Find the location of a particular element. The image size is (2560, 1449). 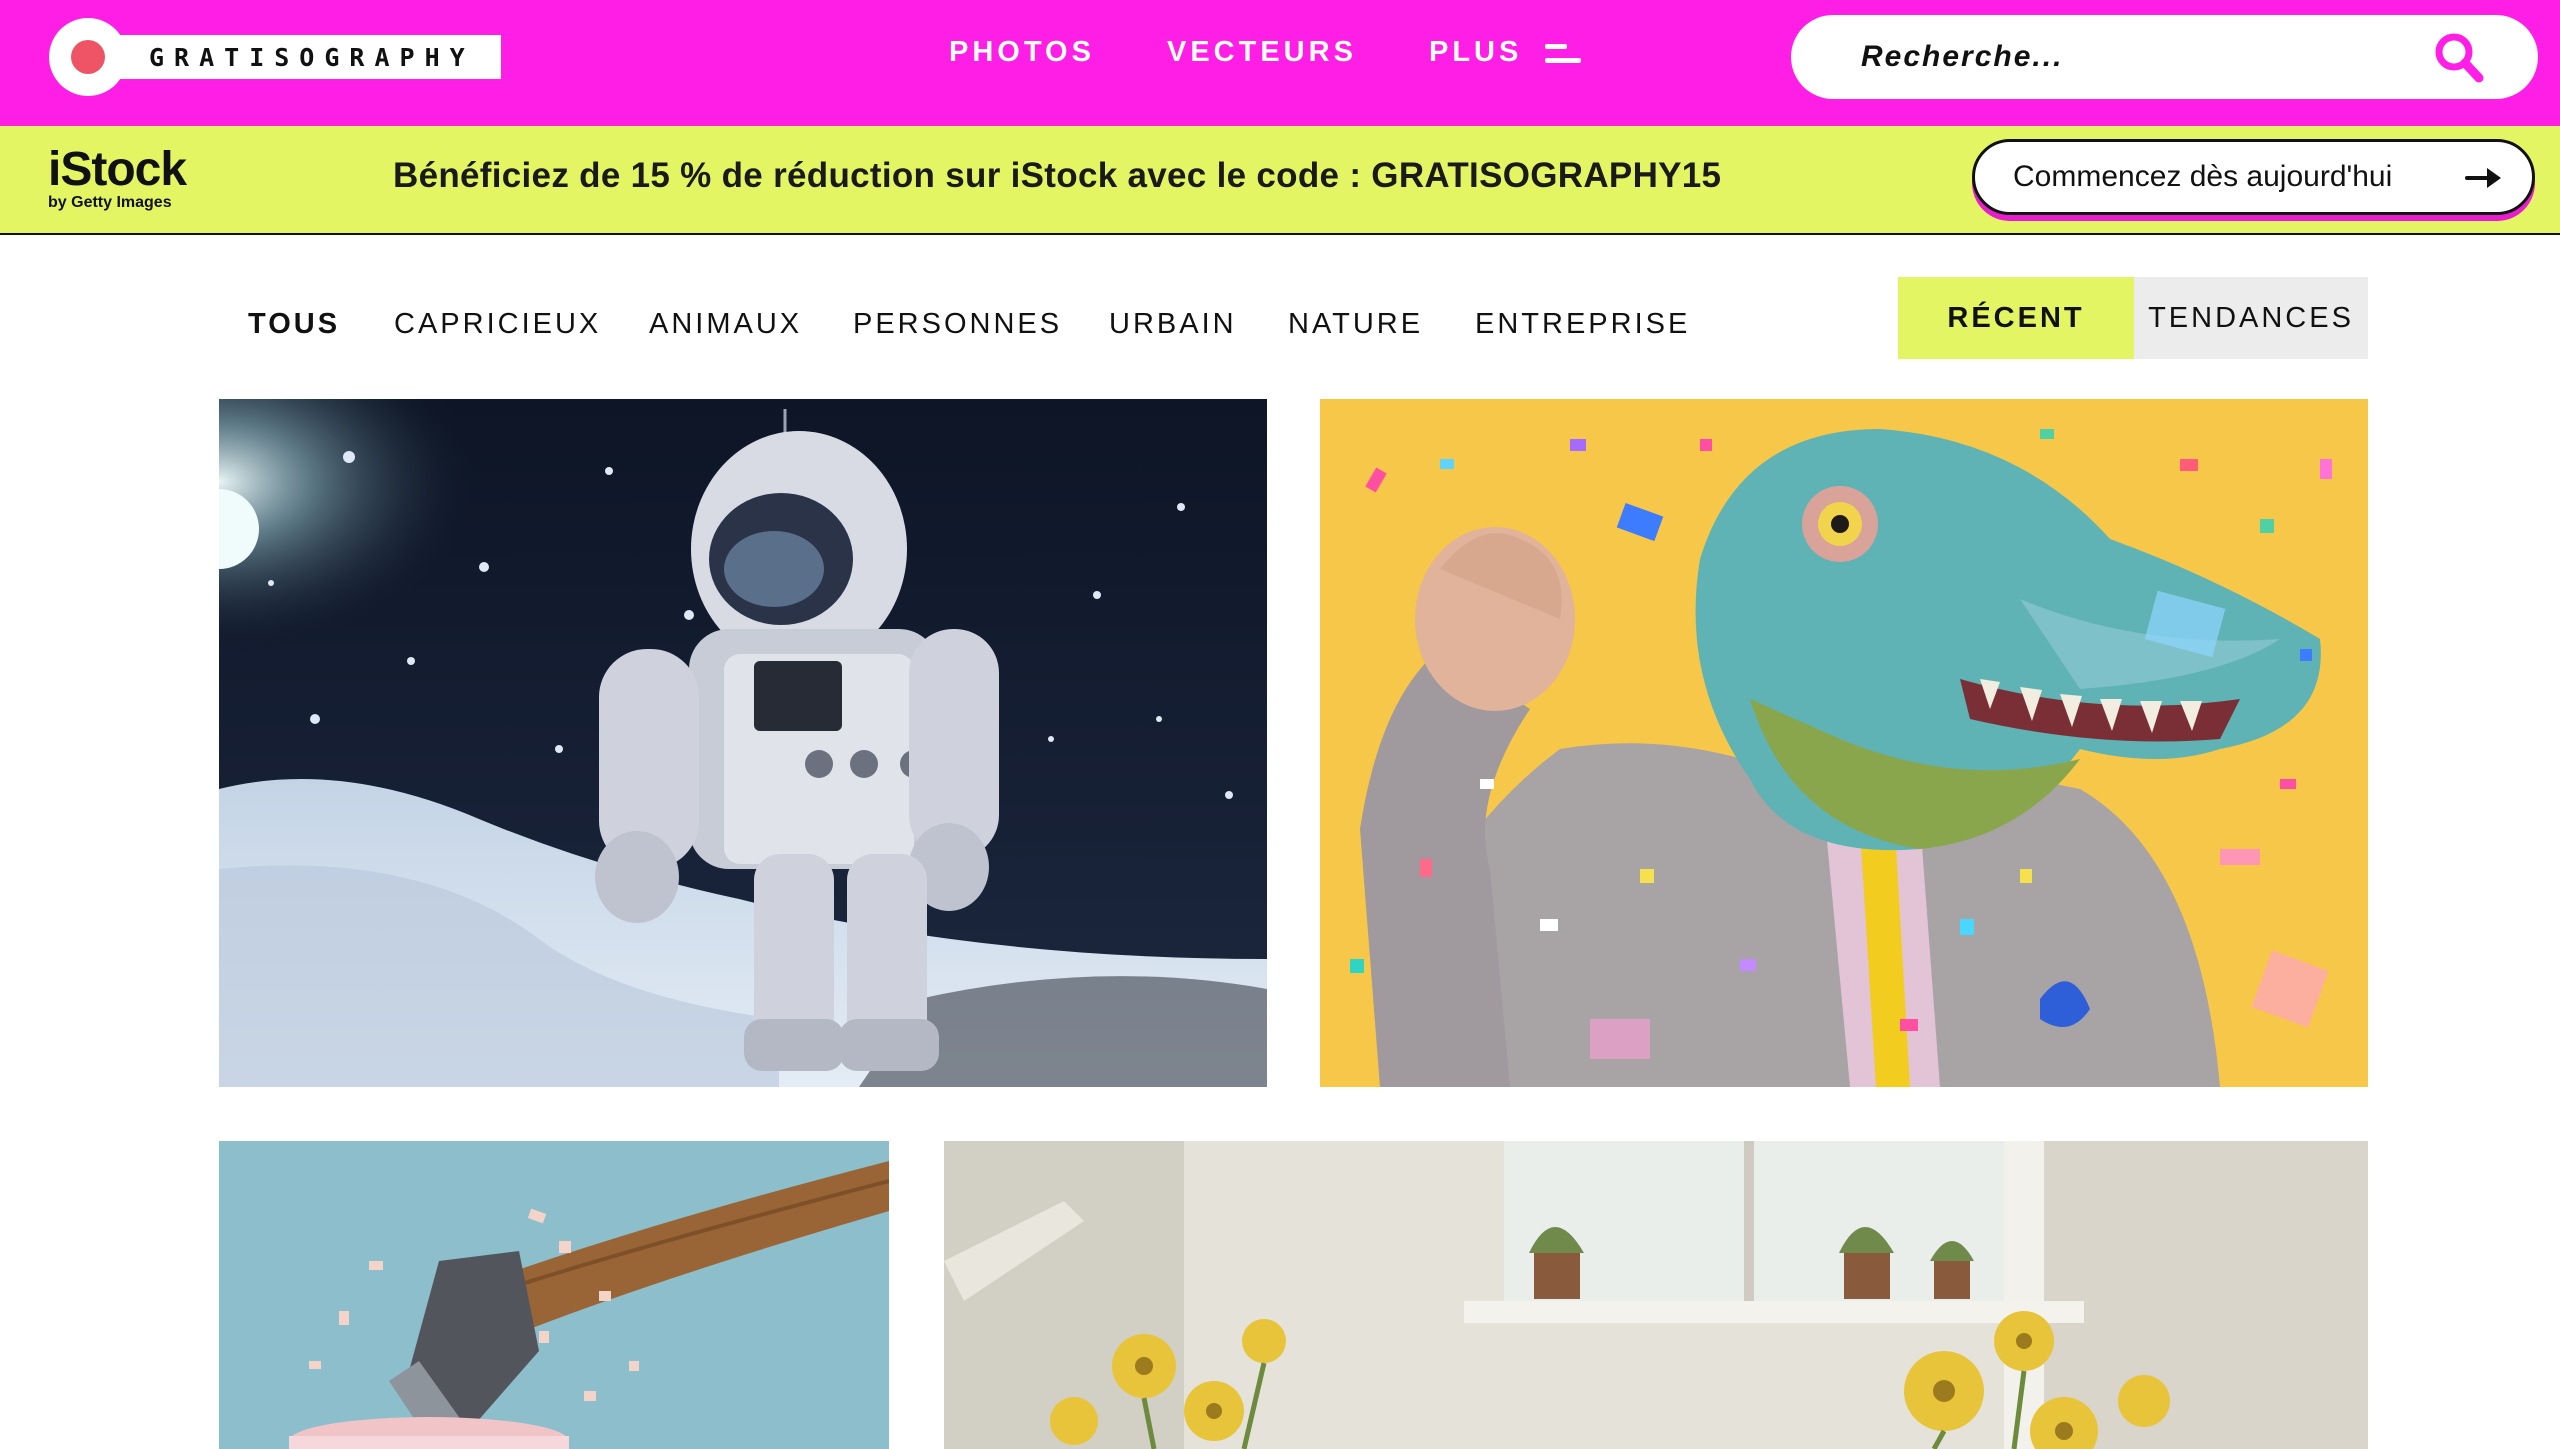

nav-vectors: VECTEURS is located at coordinates (1262, 52).